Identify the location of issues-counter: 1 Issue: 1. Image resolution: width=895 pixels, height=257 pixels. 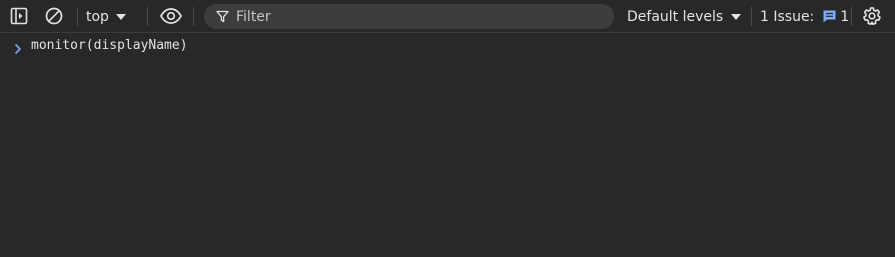
(804, 16).